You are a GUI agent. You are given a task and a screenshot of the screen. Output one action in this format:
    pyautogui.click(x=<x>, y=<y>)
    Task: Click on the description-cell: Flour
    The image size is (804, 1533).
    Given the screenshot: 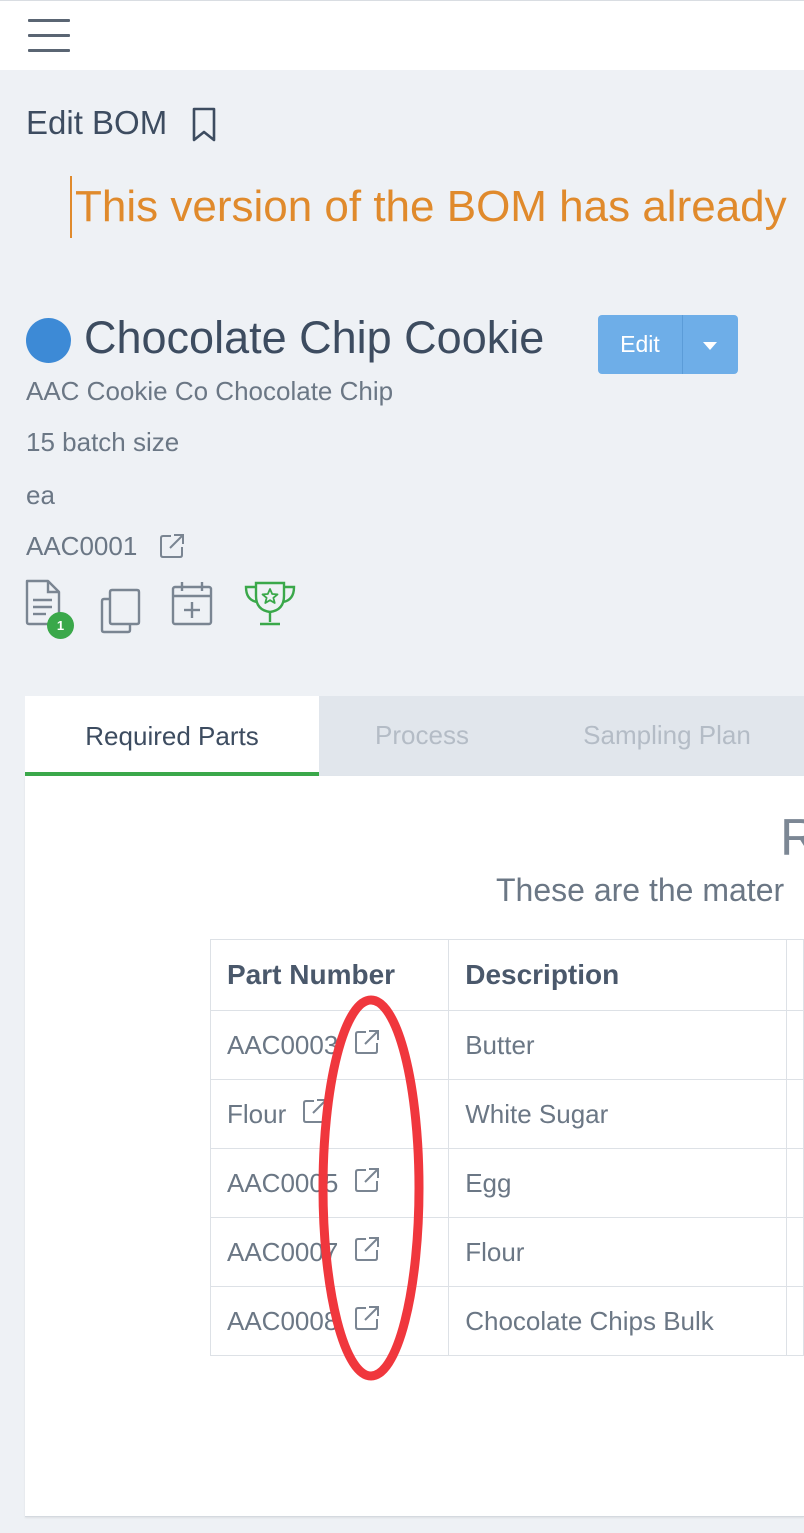 What is the action you would take?
    pyautogui.click(x=617, y=1252)
    